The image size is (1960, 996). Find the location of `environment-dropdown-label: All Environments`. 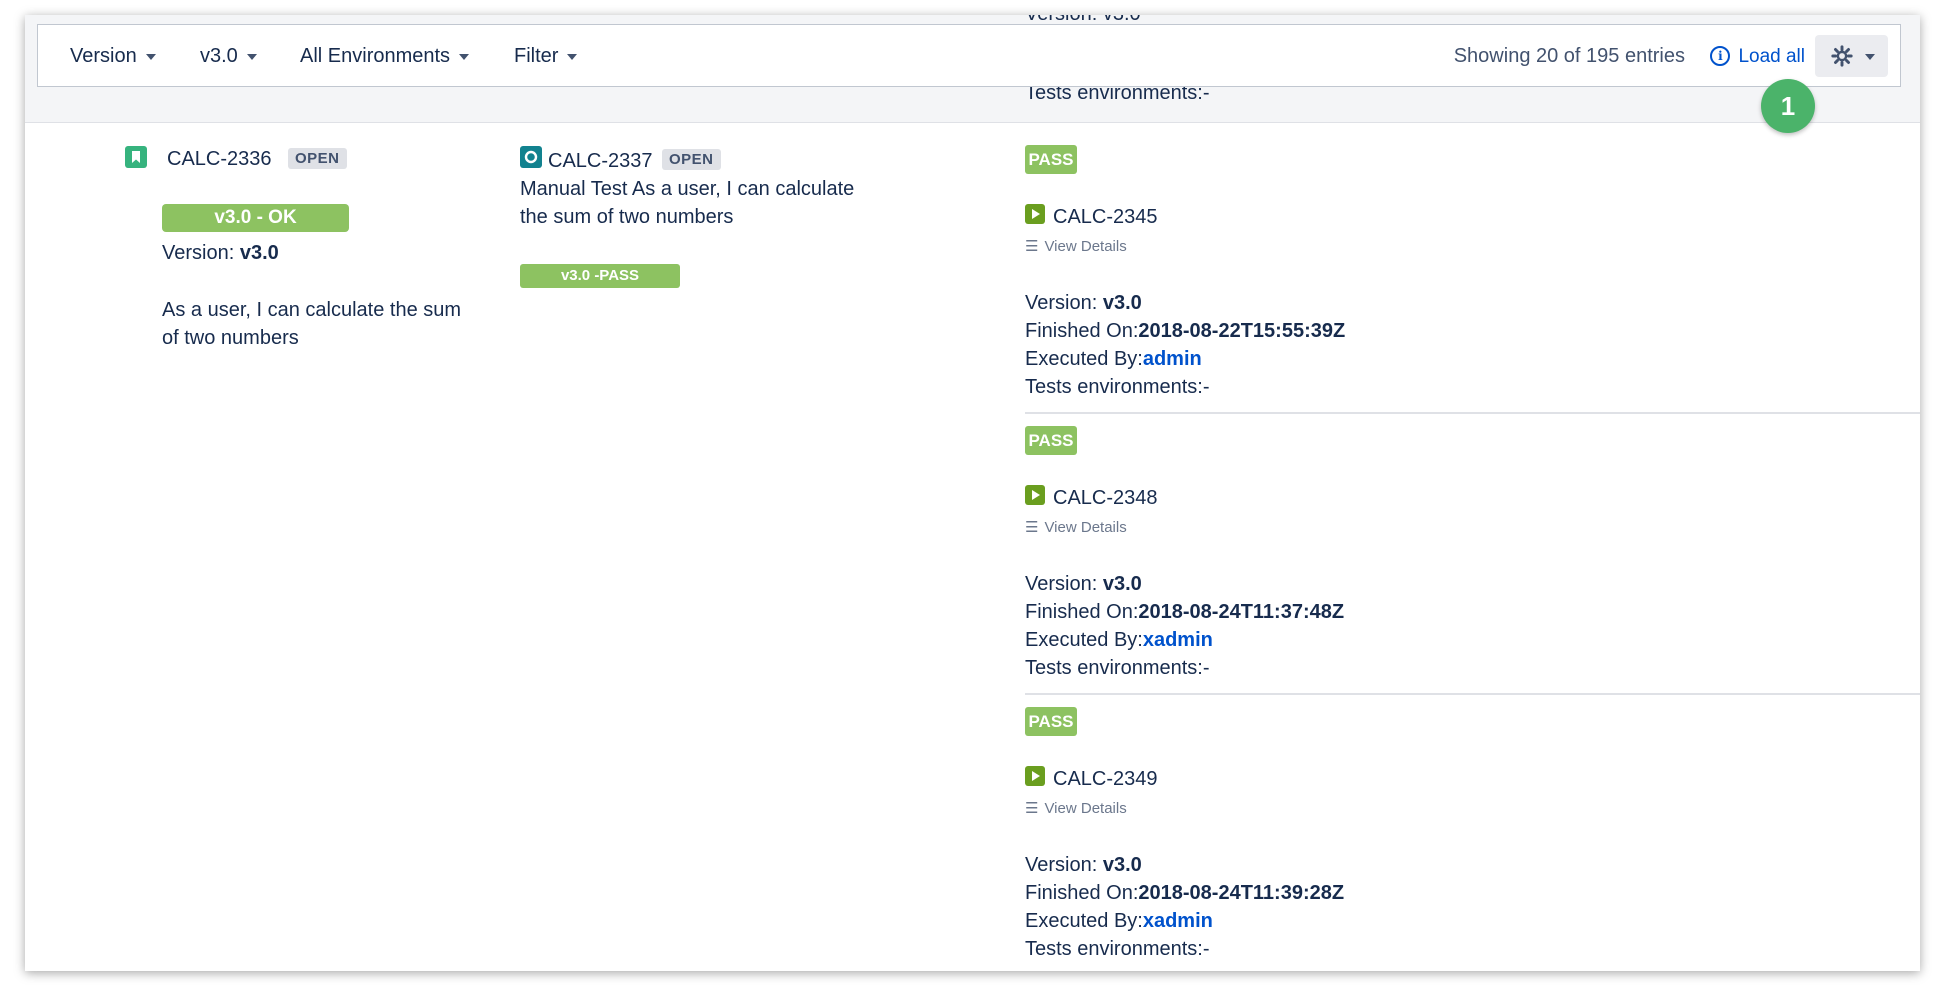

environment-dropdown-label: All Environments is located at coordinates (375, 56).